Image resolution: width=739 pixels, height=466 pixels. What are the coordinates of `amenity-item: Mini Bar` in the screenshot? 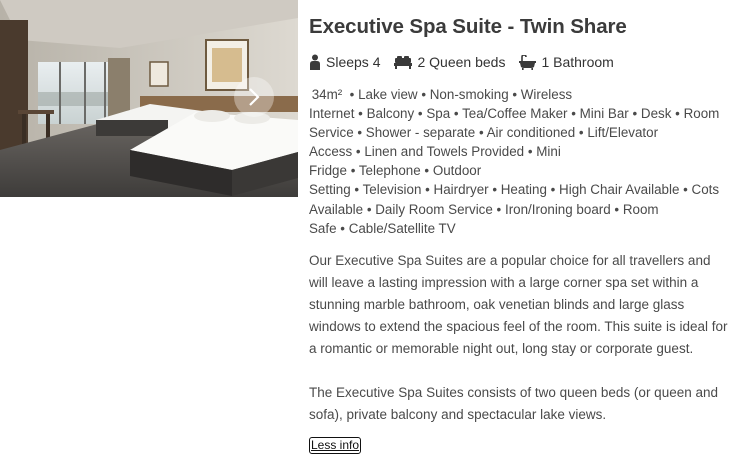 It's located at (610, 113).